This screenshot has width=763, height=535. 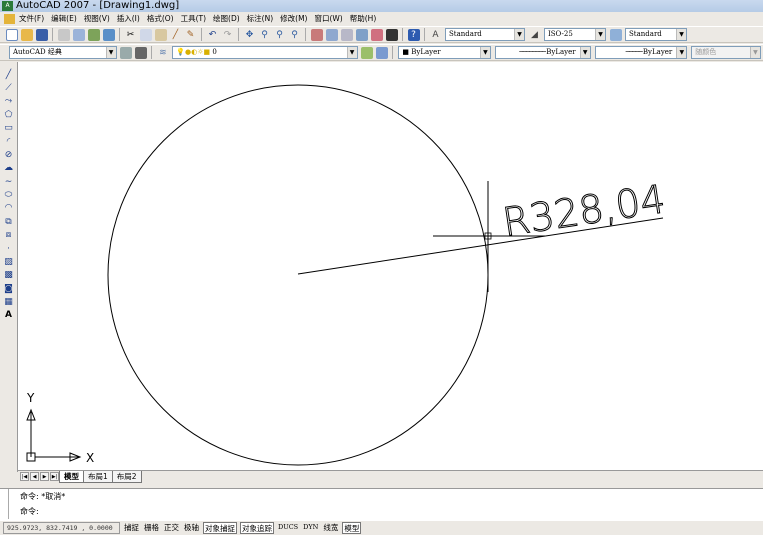 What do you see at coordinates (265, 52) in the screenshot?
I see `layer-select: 💡●◐☼■ 0 ▼` at bounding box center [265, 52].